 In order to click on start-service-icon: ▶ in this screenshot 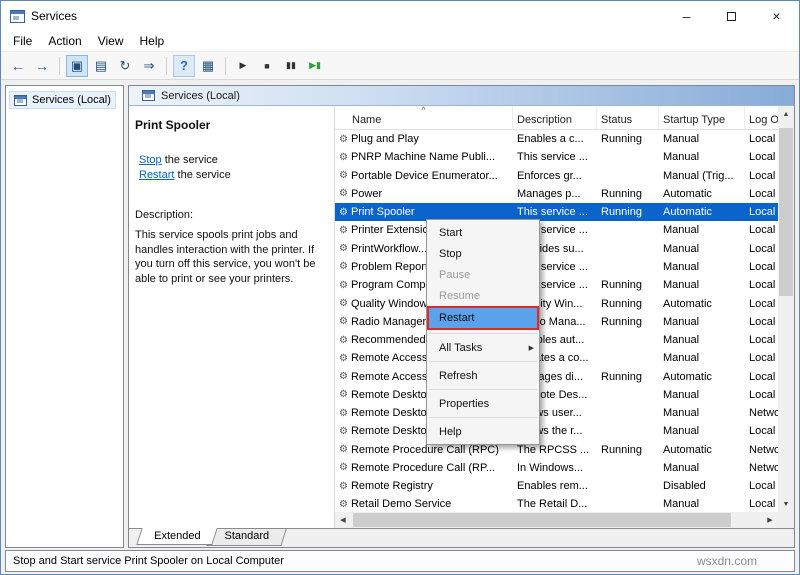, I will do `click(243, 66)`.